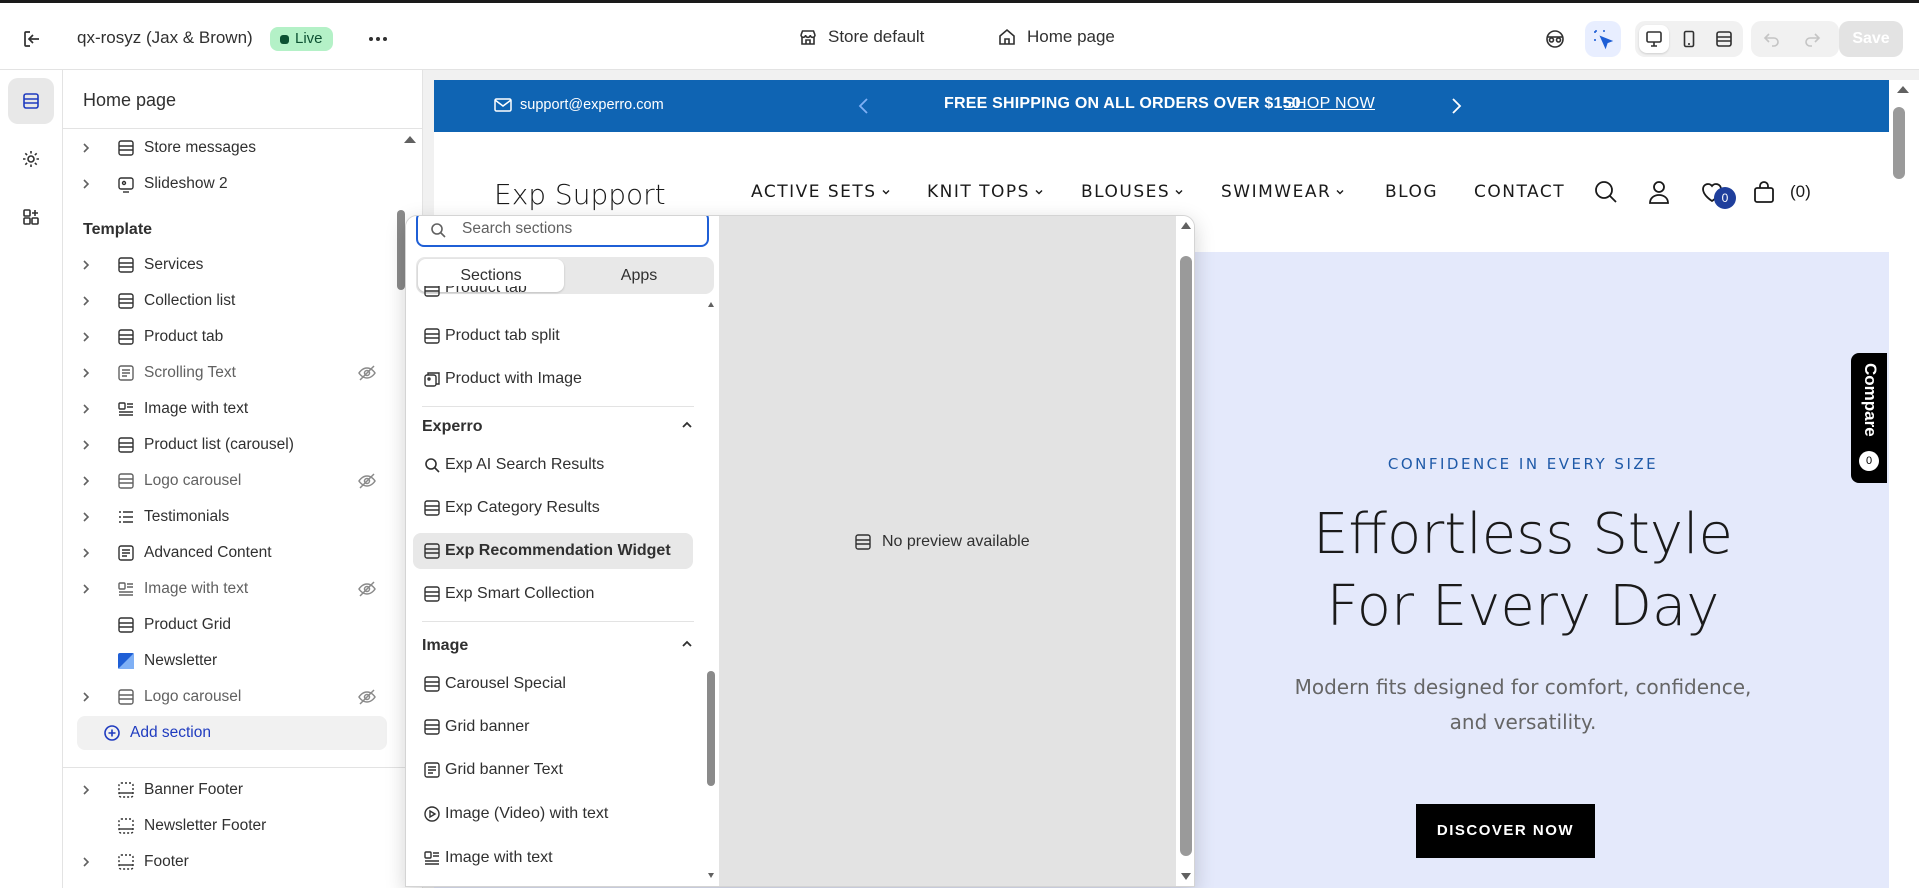 This screenshot has width=1919, height=888. What do you see at coordinates (232, 409) in the screenshot?
I see `sidebar-item-image-with-text: Image with text` at bounding box center [232, 409].